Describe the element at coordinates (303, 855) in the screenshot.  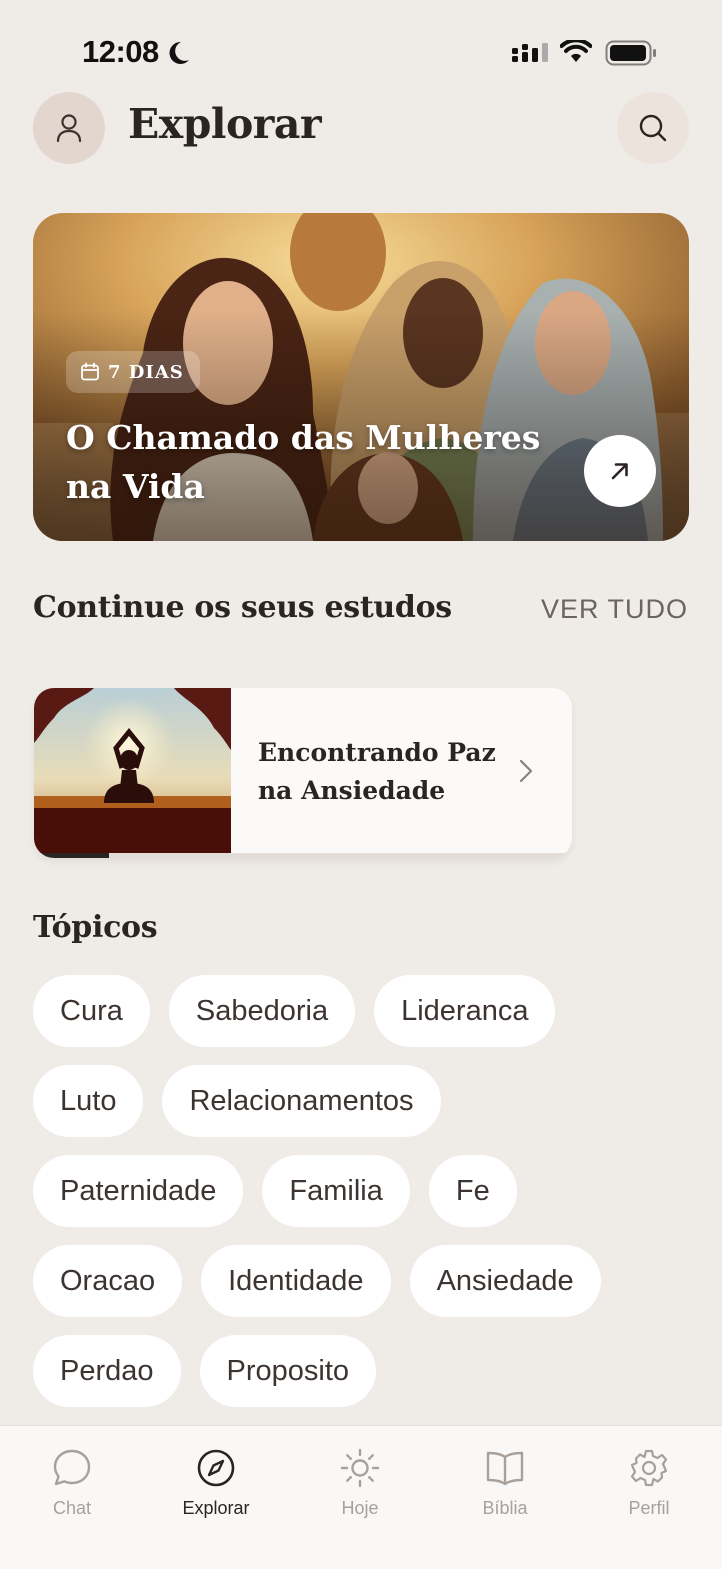
I see `study-progress-bar` at that location.